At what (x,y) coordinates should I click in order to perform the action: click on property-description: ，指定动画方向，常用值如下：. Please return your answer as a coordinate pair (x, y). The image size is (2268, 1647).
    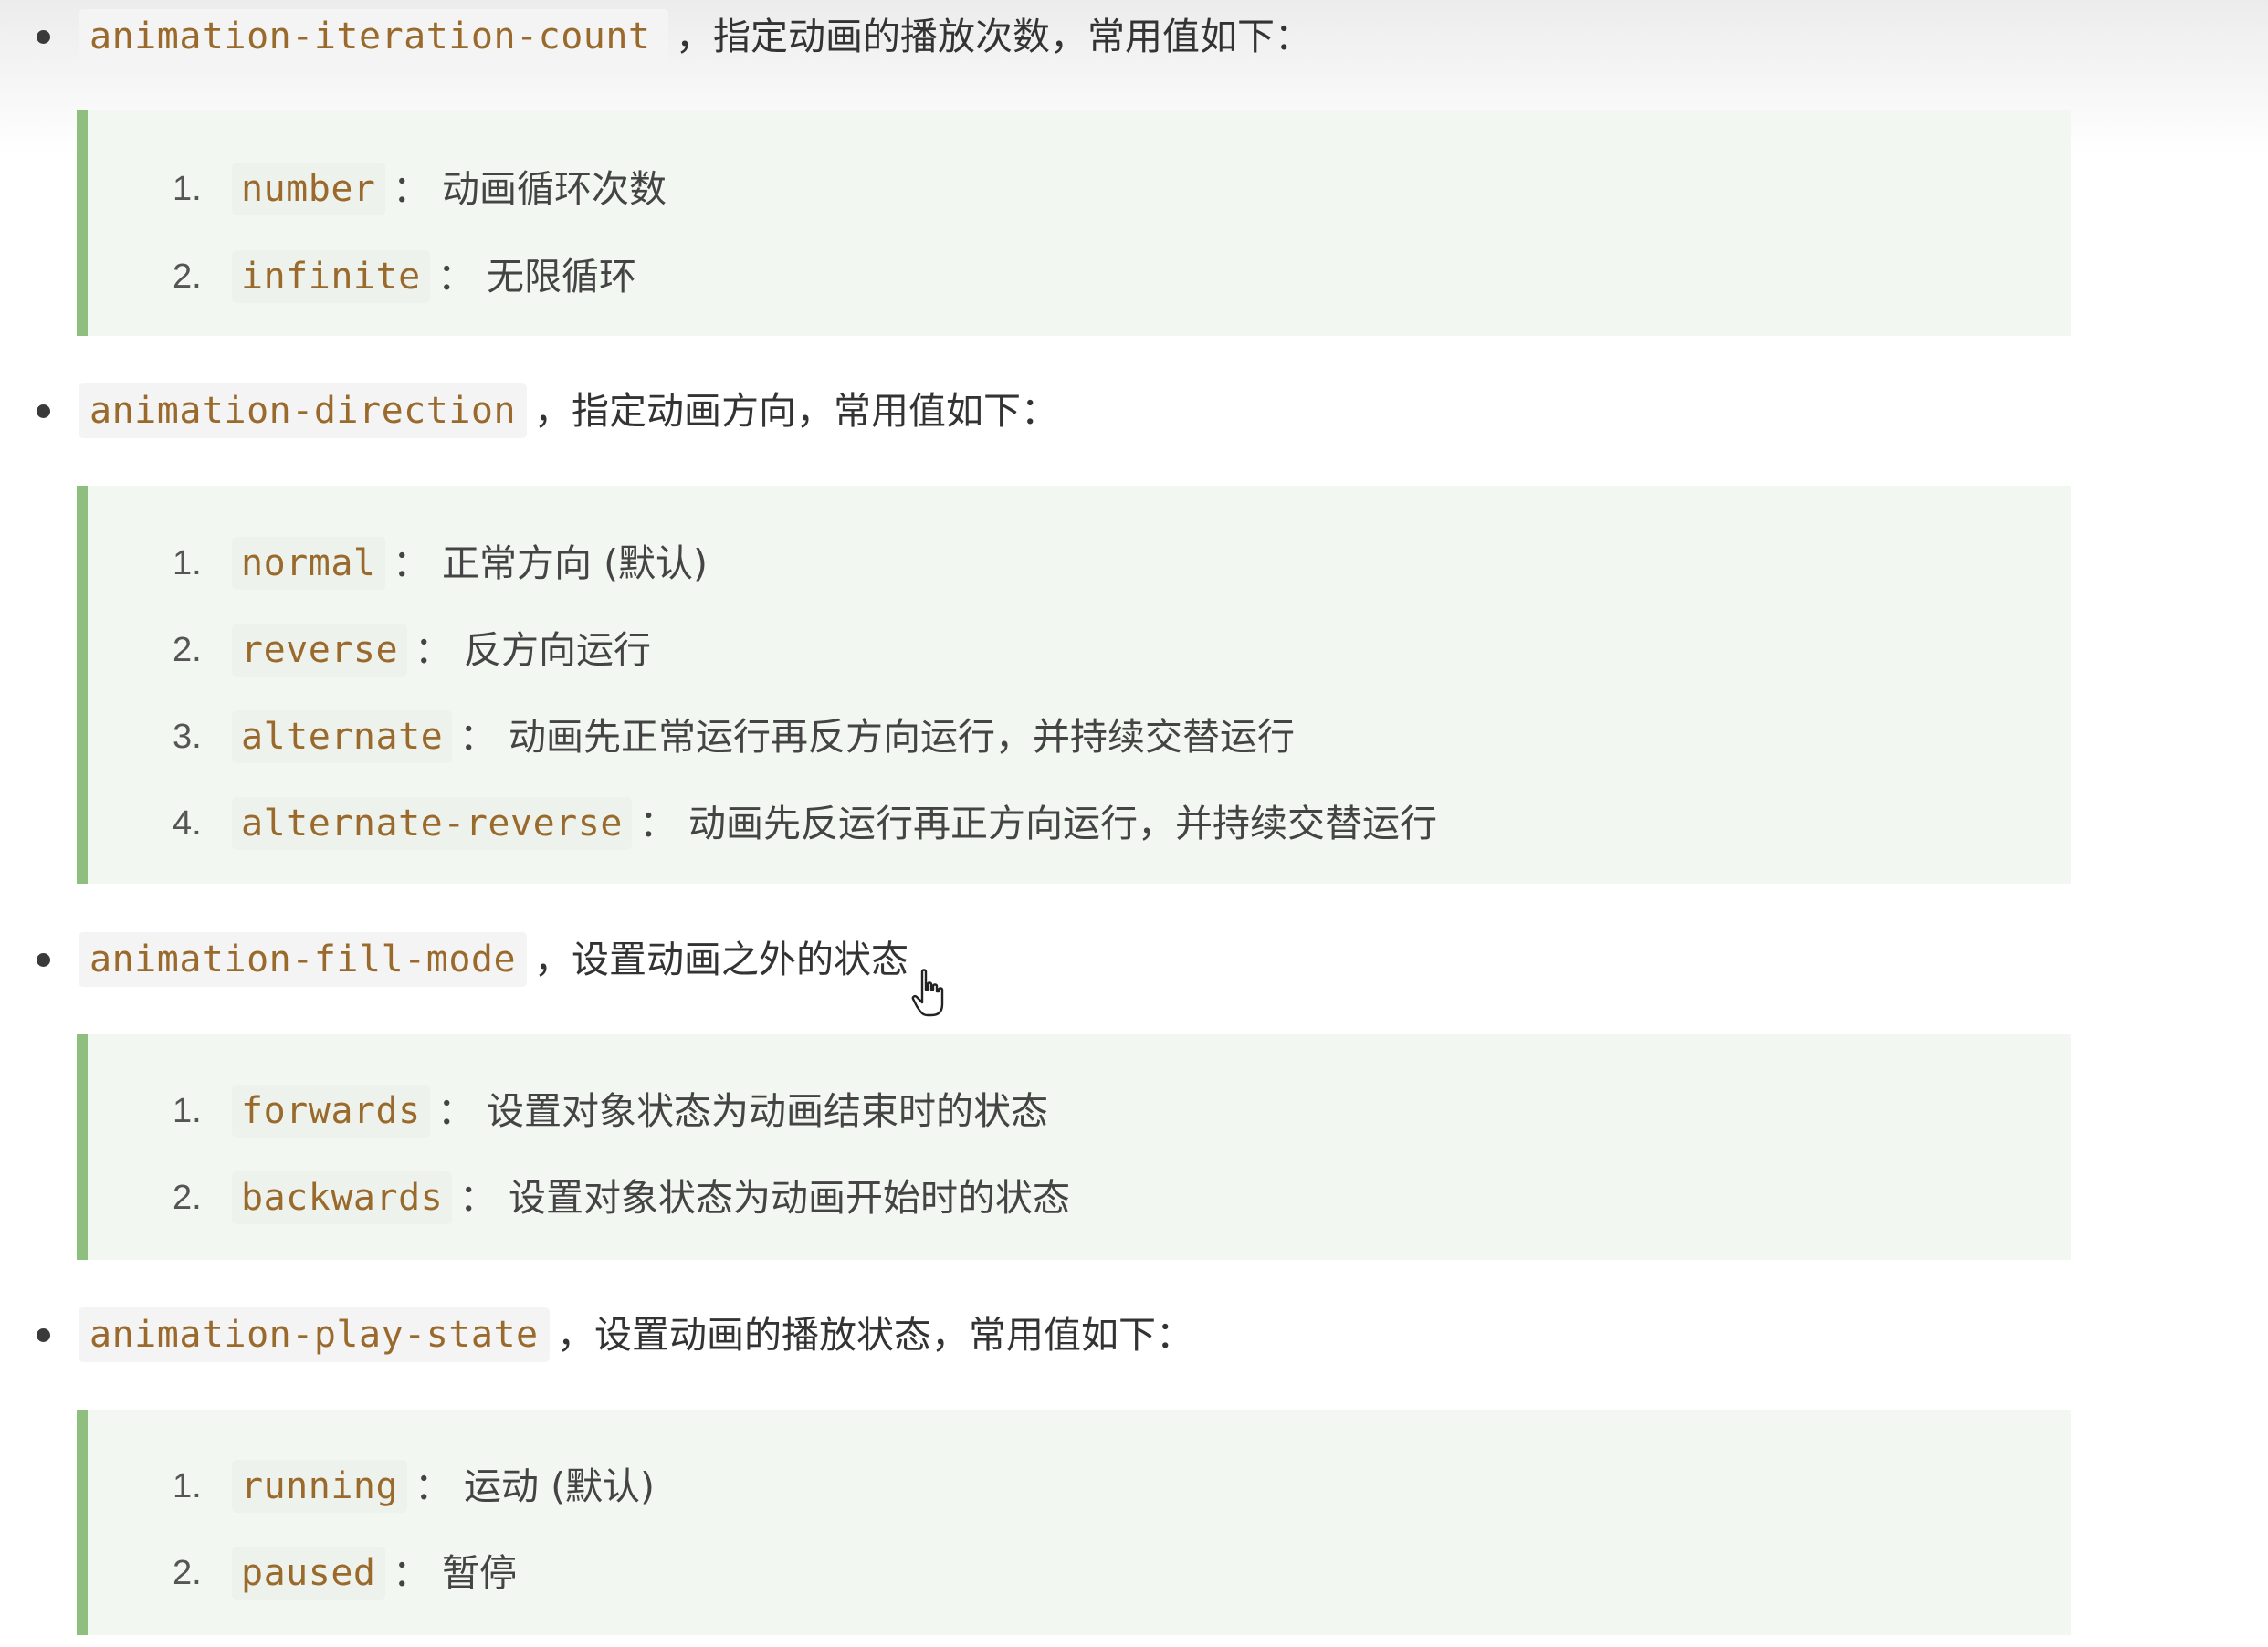
    Looking at the image, I should click on (796, 411).